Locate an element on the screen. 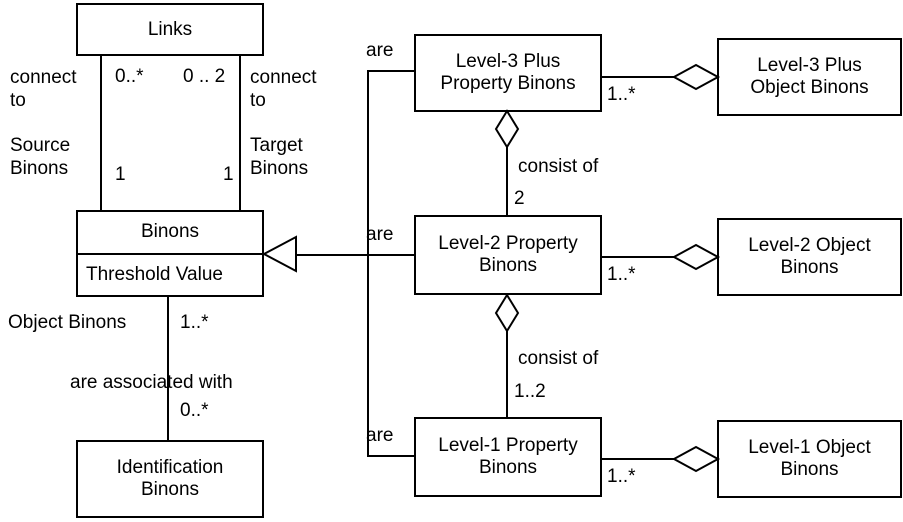  class-name-compartment: Level-2 Object Binons is located at coordinates (809, 257).